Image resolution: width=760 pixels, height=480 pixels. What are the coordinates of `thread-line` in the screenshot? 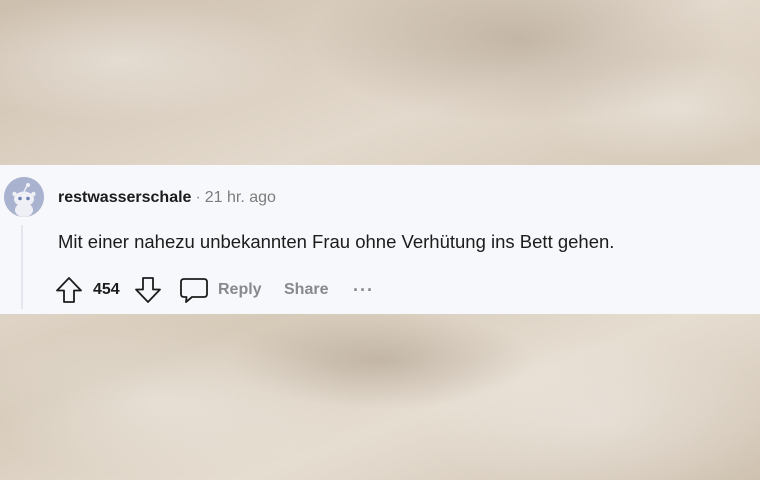 It's located at (22, 267).